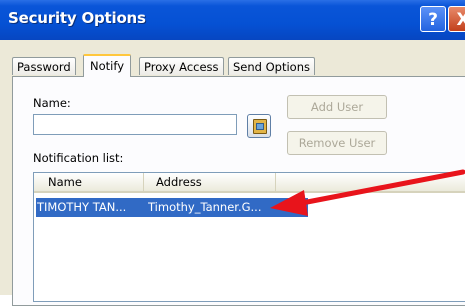 The width and height of the screenshot is (465, 306). I want to click on list-header: Name Address, so click(249, 183).